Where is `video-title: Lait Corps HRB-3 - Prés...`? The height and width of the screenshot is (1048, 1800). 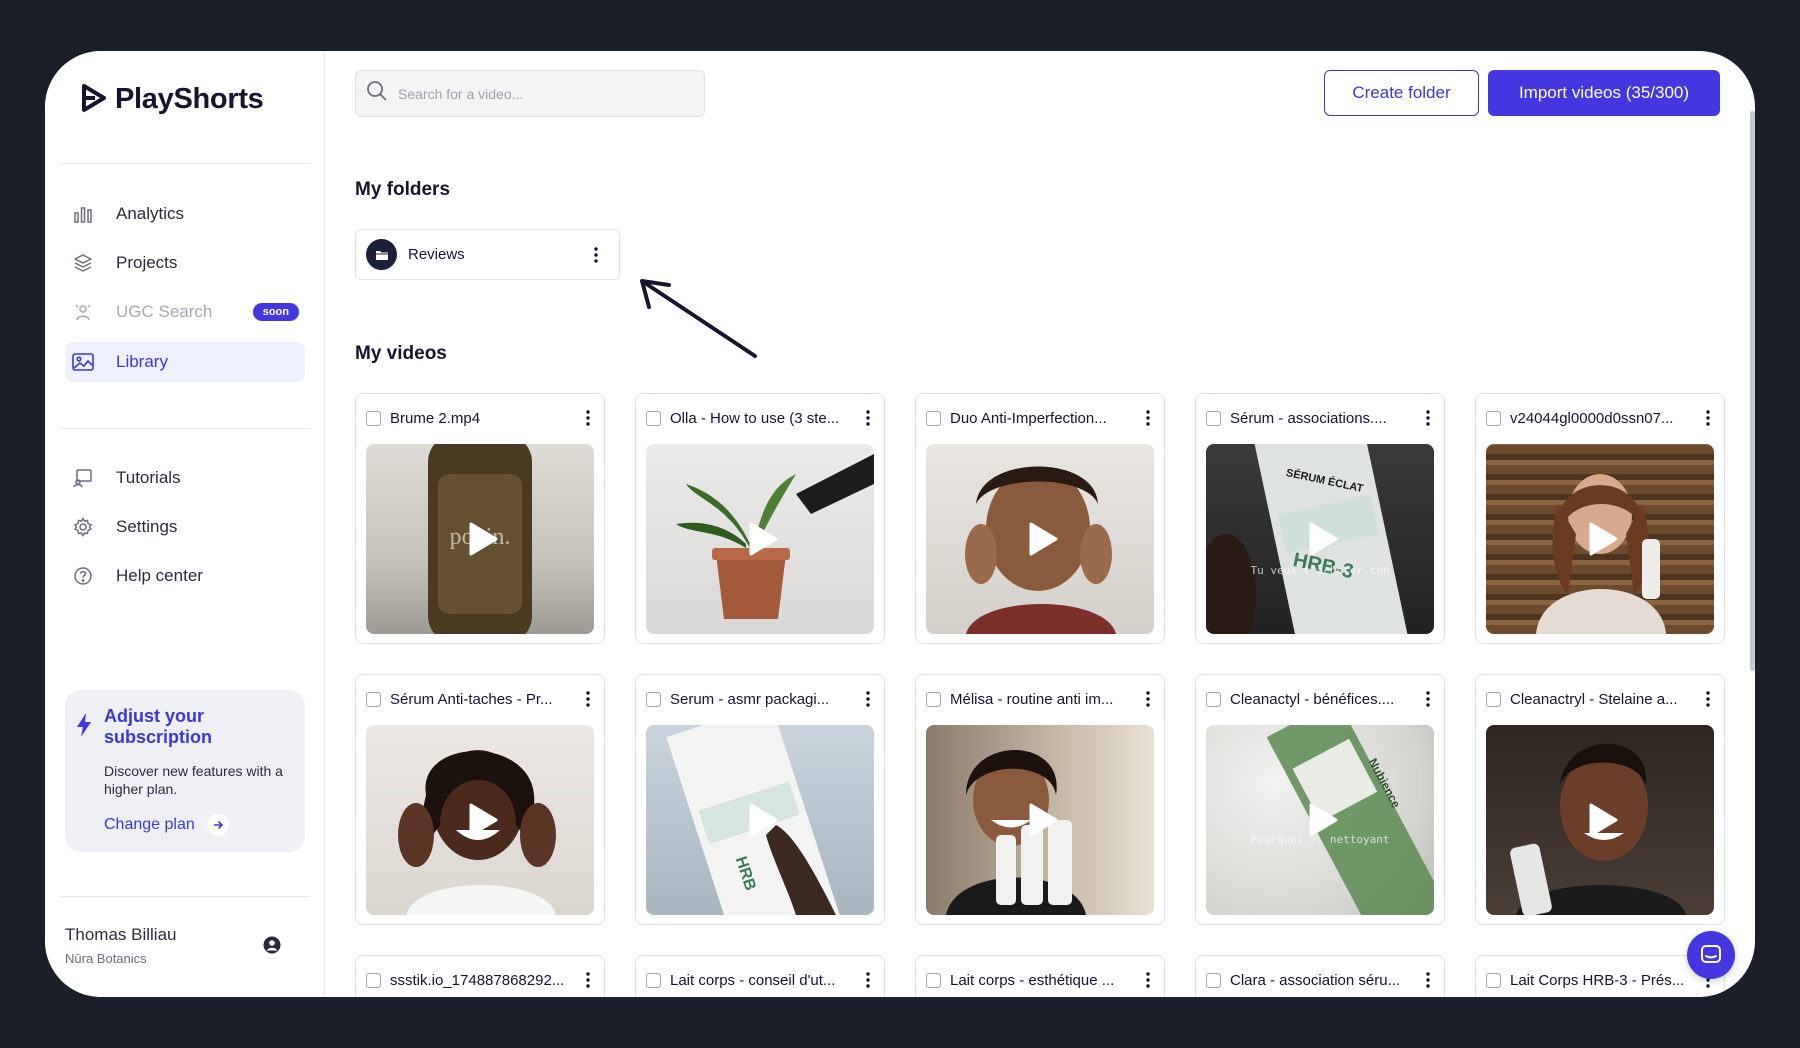 video-title: Lait Corps HRB-3 - Prés... is located at coordinates (1597, 980).